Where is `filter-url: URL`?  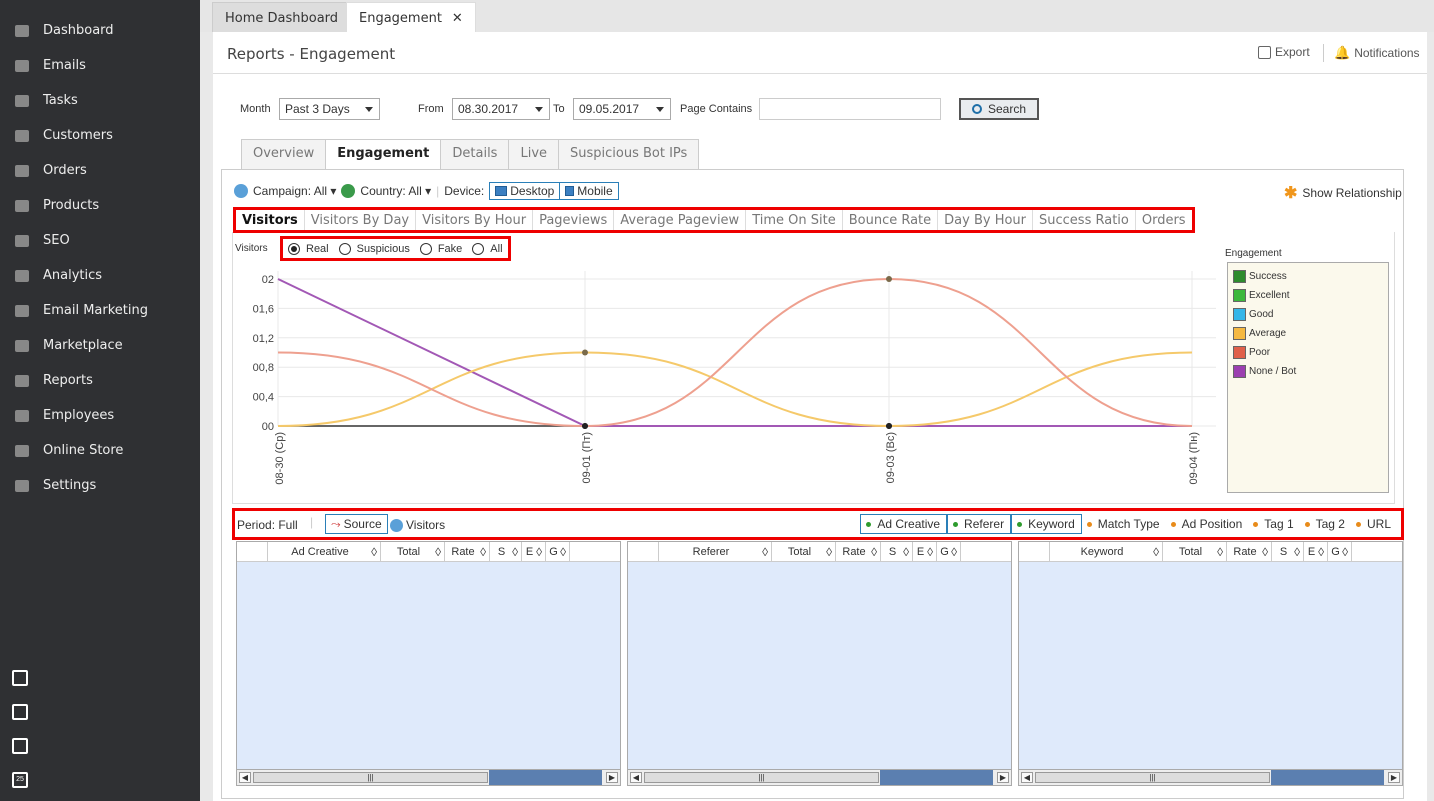
filter-url: URL is located at coordinates (1374, 524).